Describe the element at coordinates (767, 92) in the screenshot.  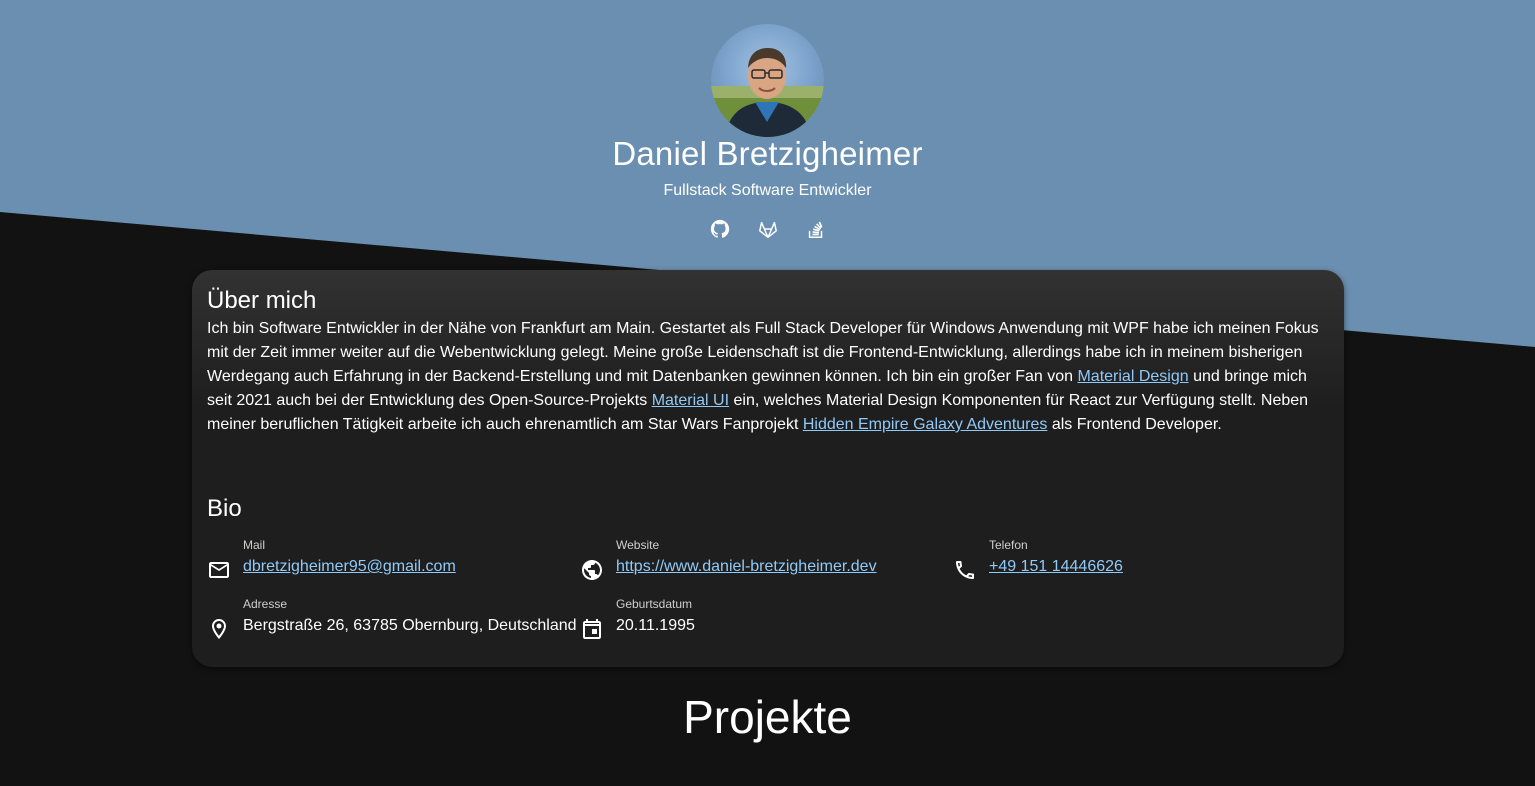
I see `avatar-photo` at that location.